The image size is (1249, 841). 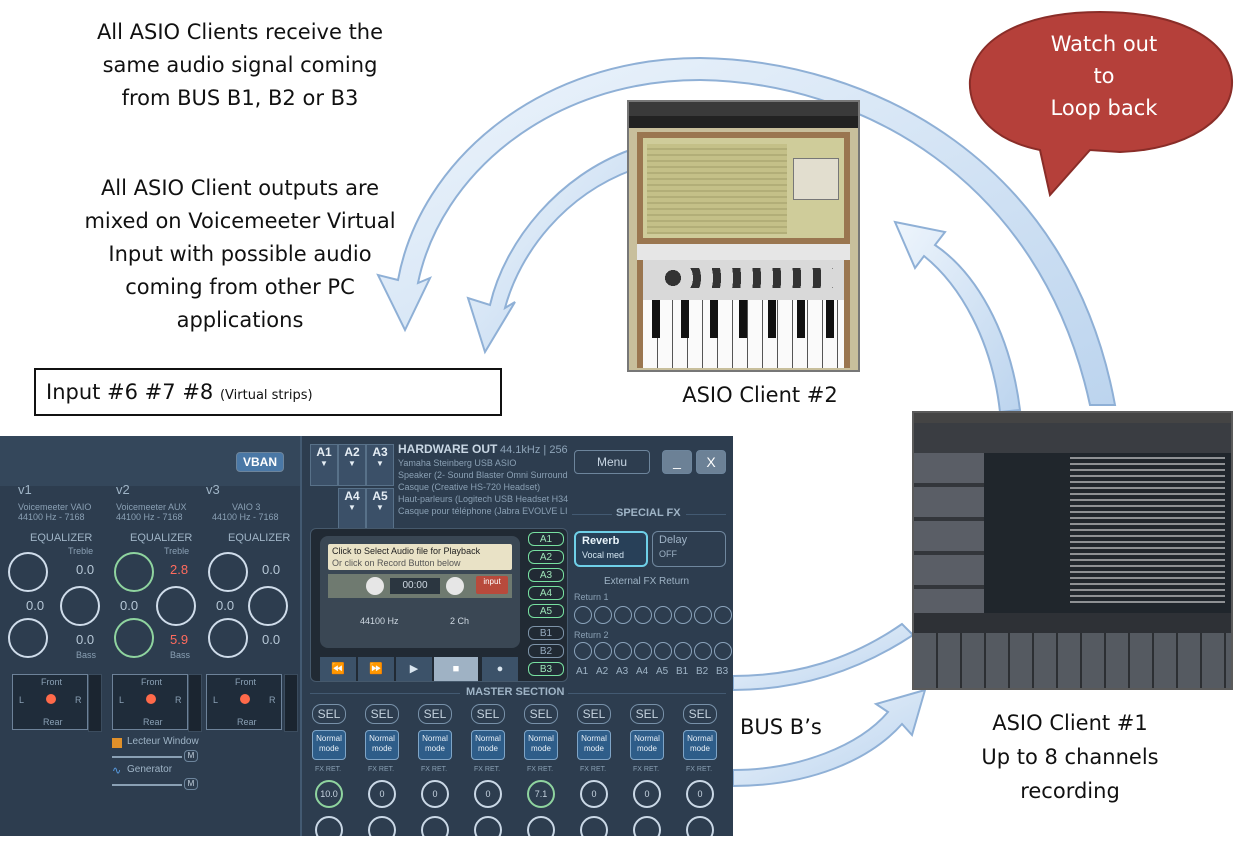 What do you see at coordinates (435, 794) in the screenshot?
I see `master-fx-knob-3: 0` at bounding box center [435, 794].